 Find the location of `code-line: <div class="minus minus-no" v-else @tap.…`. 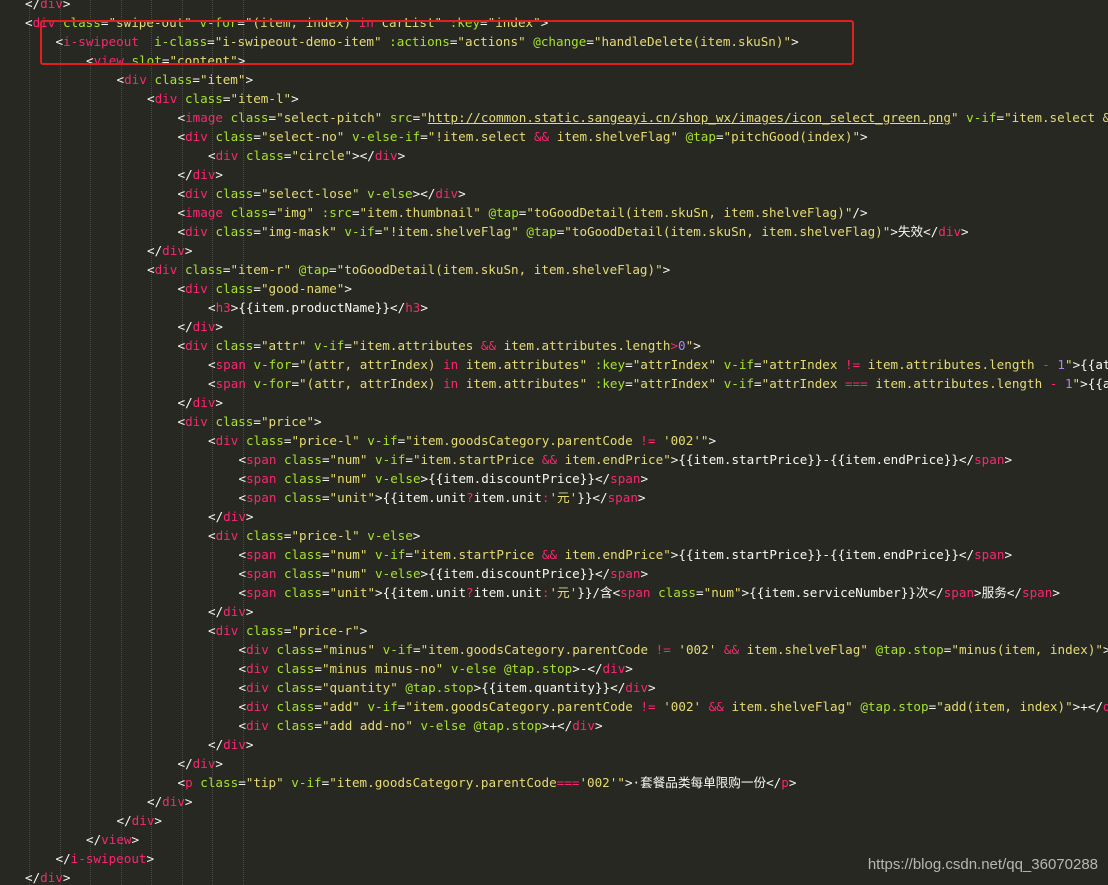

code-line: <div class="minus minus-no" v-else @tap.… is located at coordinates (436, 668).